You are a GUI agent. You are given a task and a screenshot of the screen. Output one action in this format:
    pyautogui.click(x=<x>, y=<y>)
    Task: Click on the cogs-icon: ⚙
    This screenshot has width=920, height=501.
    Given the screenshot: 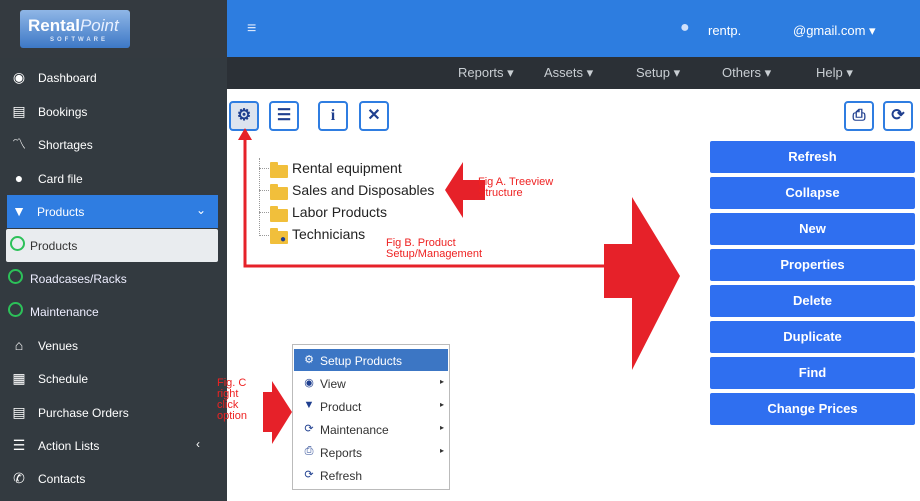 What is the action you would take?
    pyautogui.click(x=309, y=360)
    